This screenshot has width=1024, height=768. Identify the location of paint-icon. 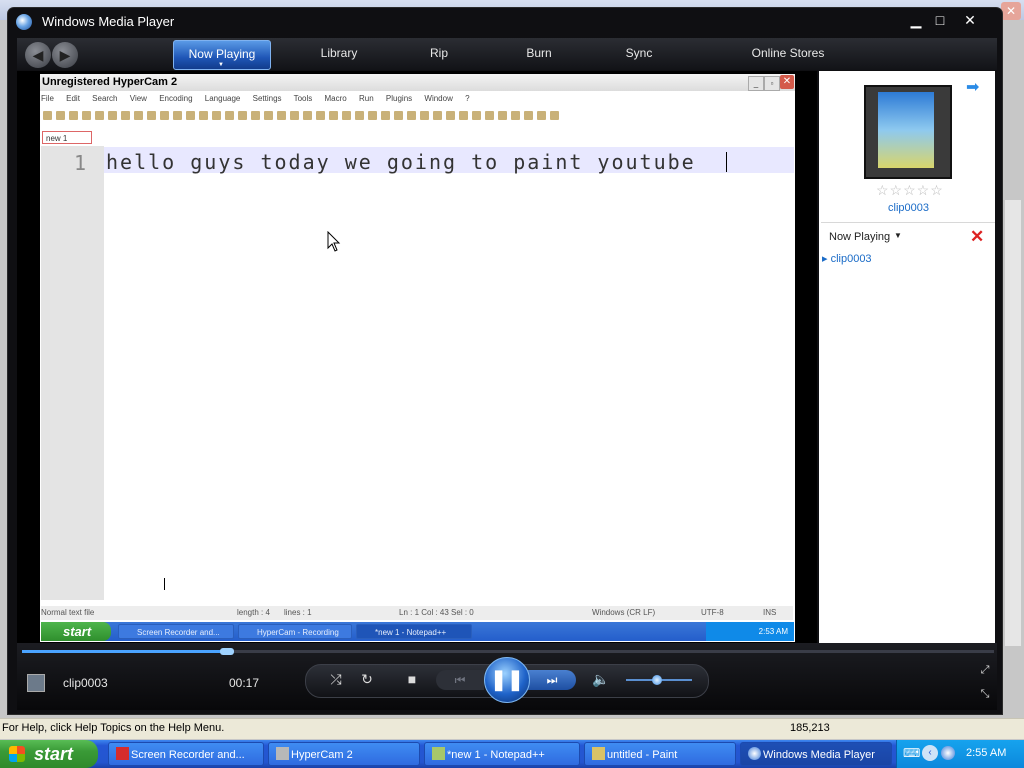
(598, 753).